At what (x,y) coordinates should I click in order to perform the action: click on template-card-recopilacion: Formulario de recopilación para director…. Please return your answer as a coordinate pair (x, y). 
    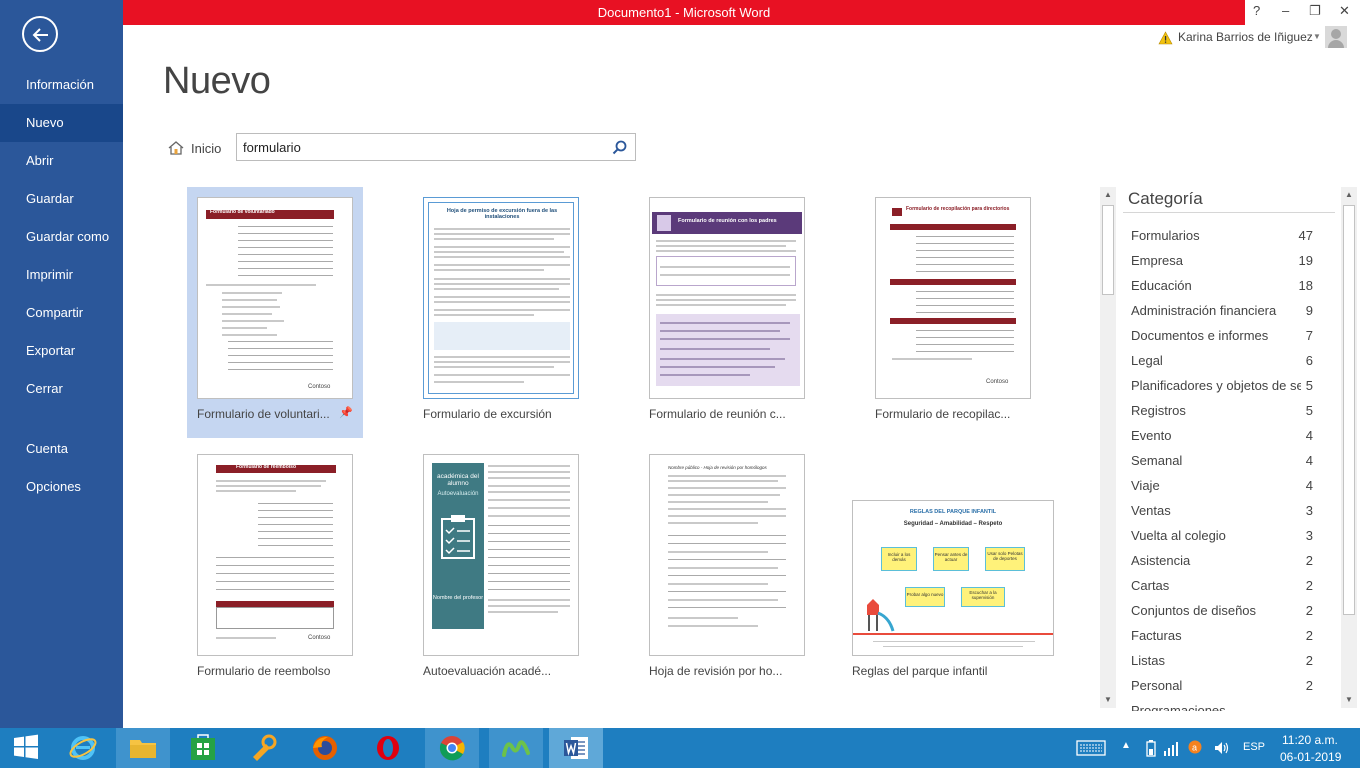
    Looking at the image, I should click on (953, 312).